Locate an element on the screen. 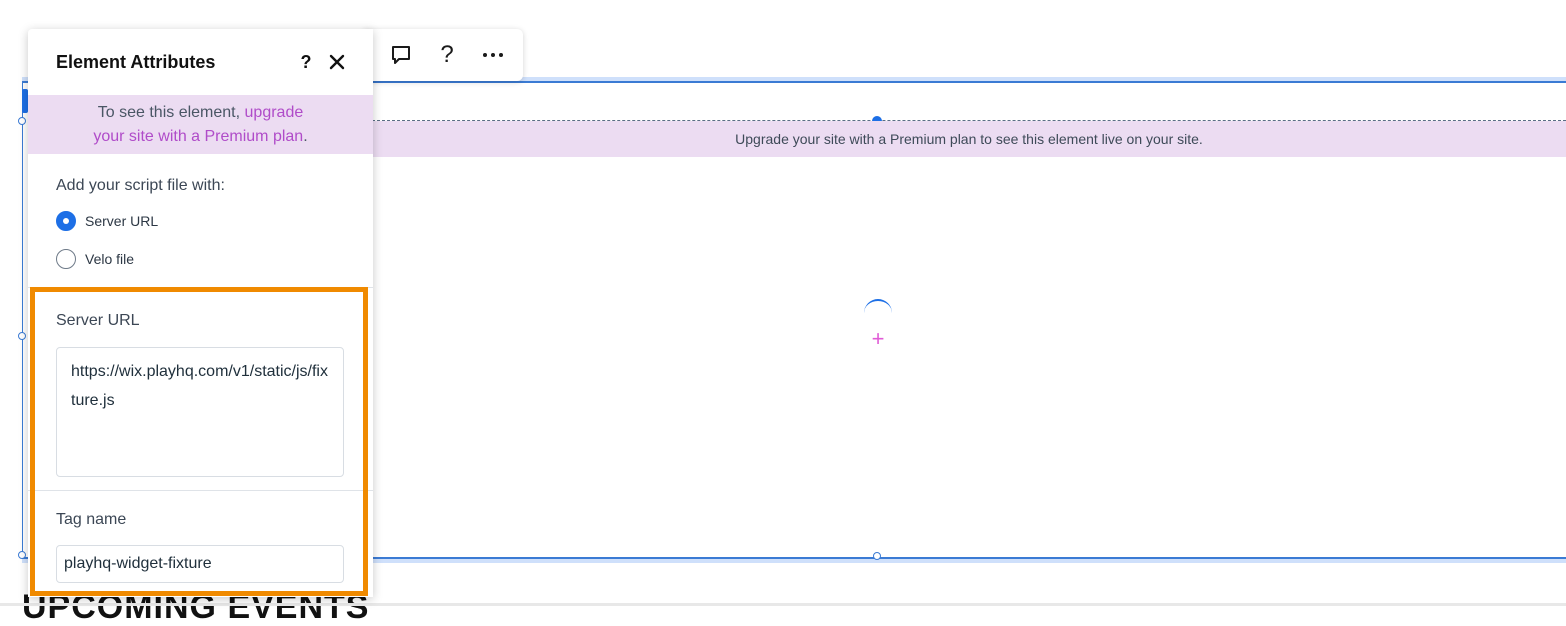  more-icon is located at coordinates (493, 55).